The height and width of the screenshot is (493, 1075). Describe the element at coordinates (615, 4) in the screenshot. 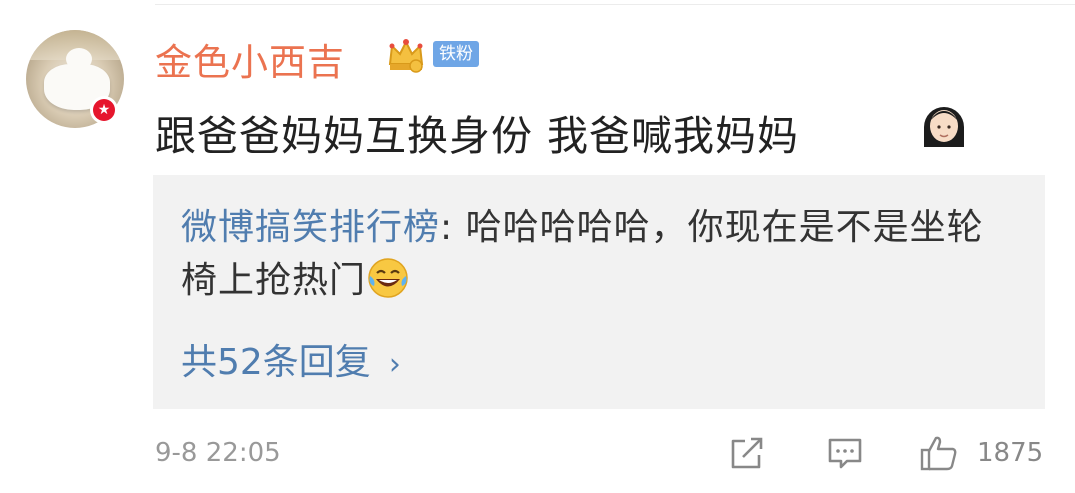

I see `top-divider` at that location.